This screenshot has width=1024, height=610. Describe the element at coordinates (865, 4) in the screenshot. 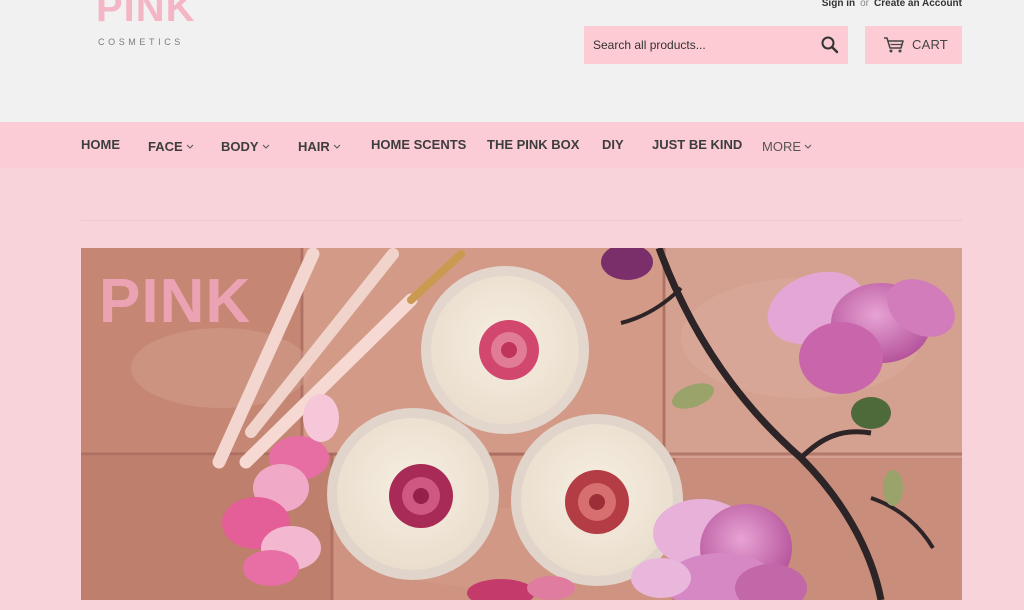

I see `account-separator: or` at that location.